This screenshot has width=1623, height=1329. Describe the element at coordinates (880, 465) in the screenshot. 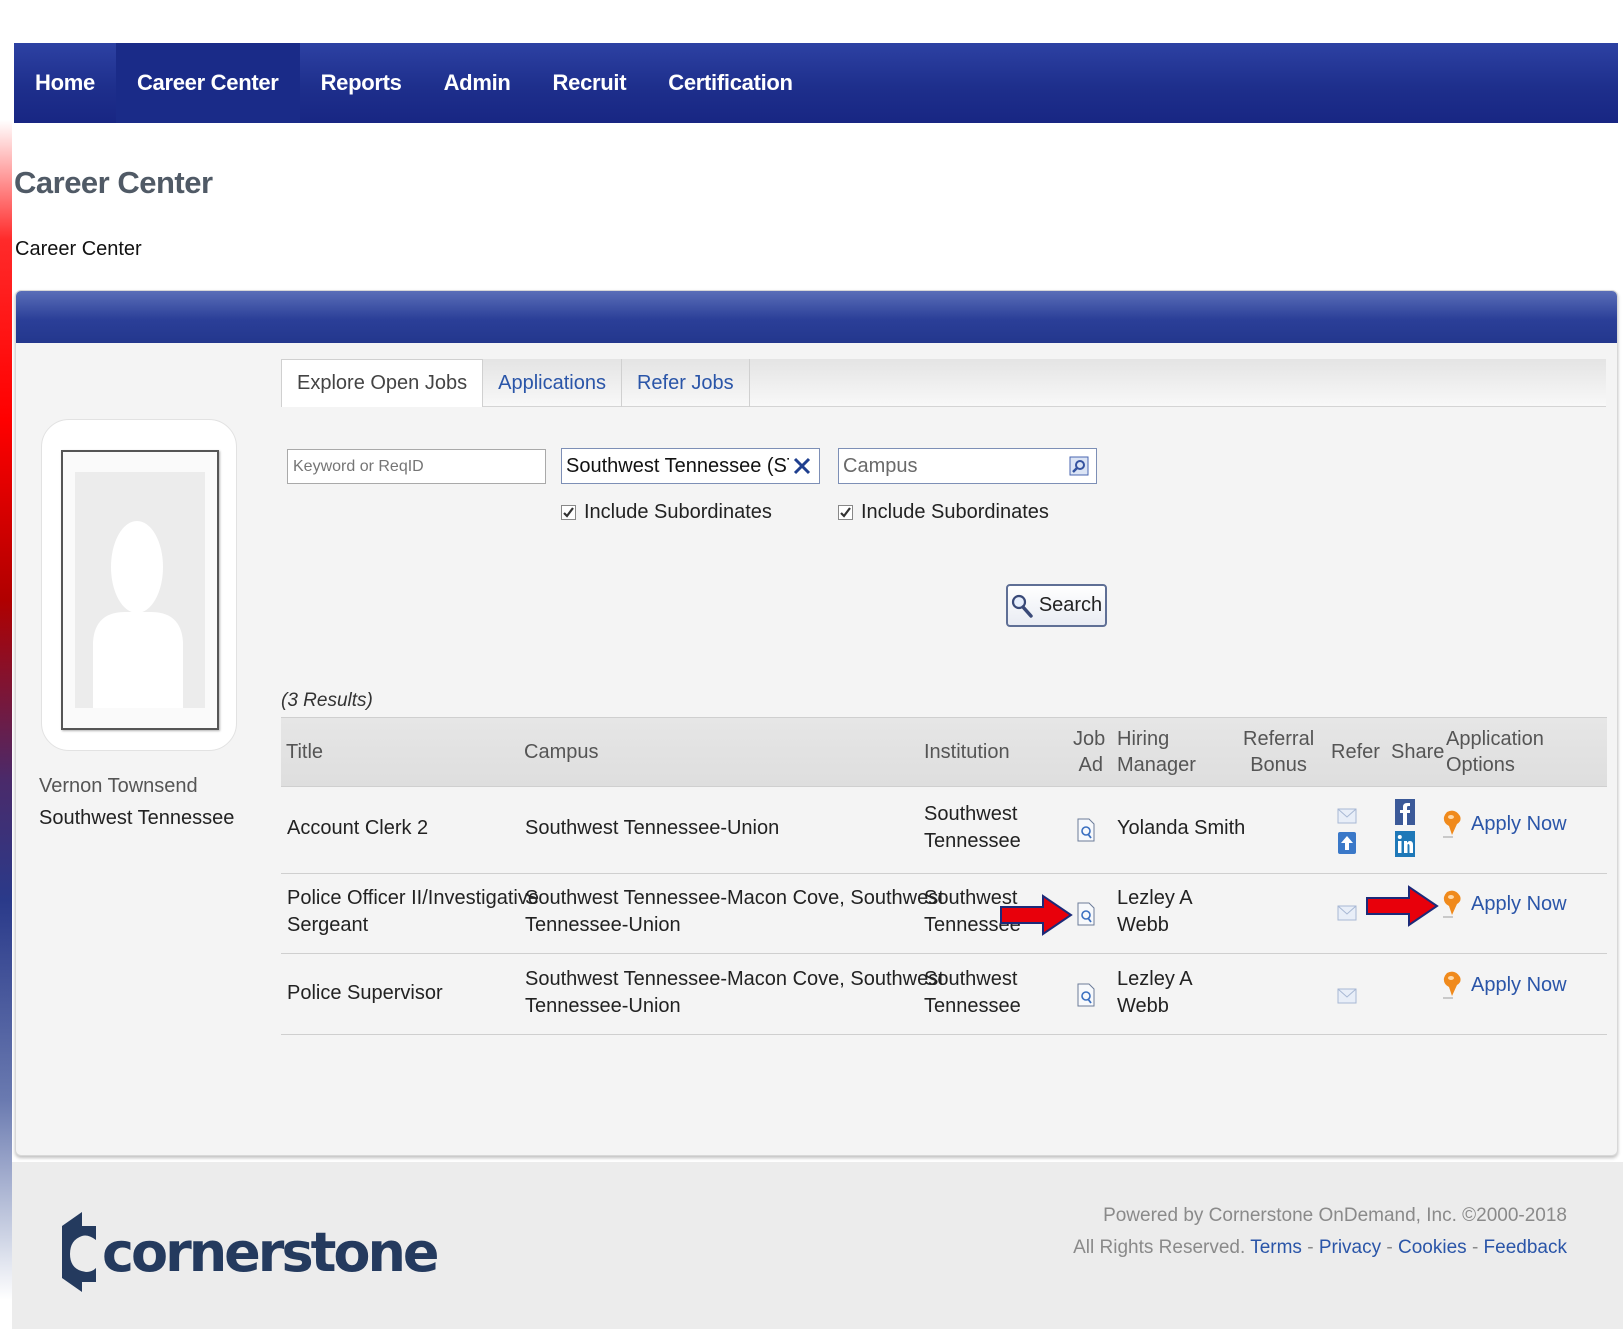

I see `campus-placeholder: Campus` at that location.